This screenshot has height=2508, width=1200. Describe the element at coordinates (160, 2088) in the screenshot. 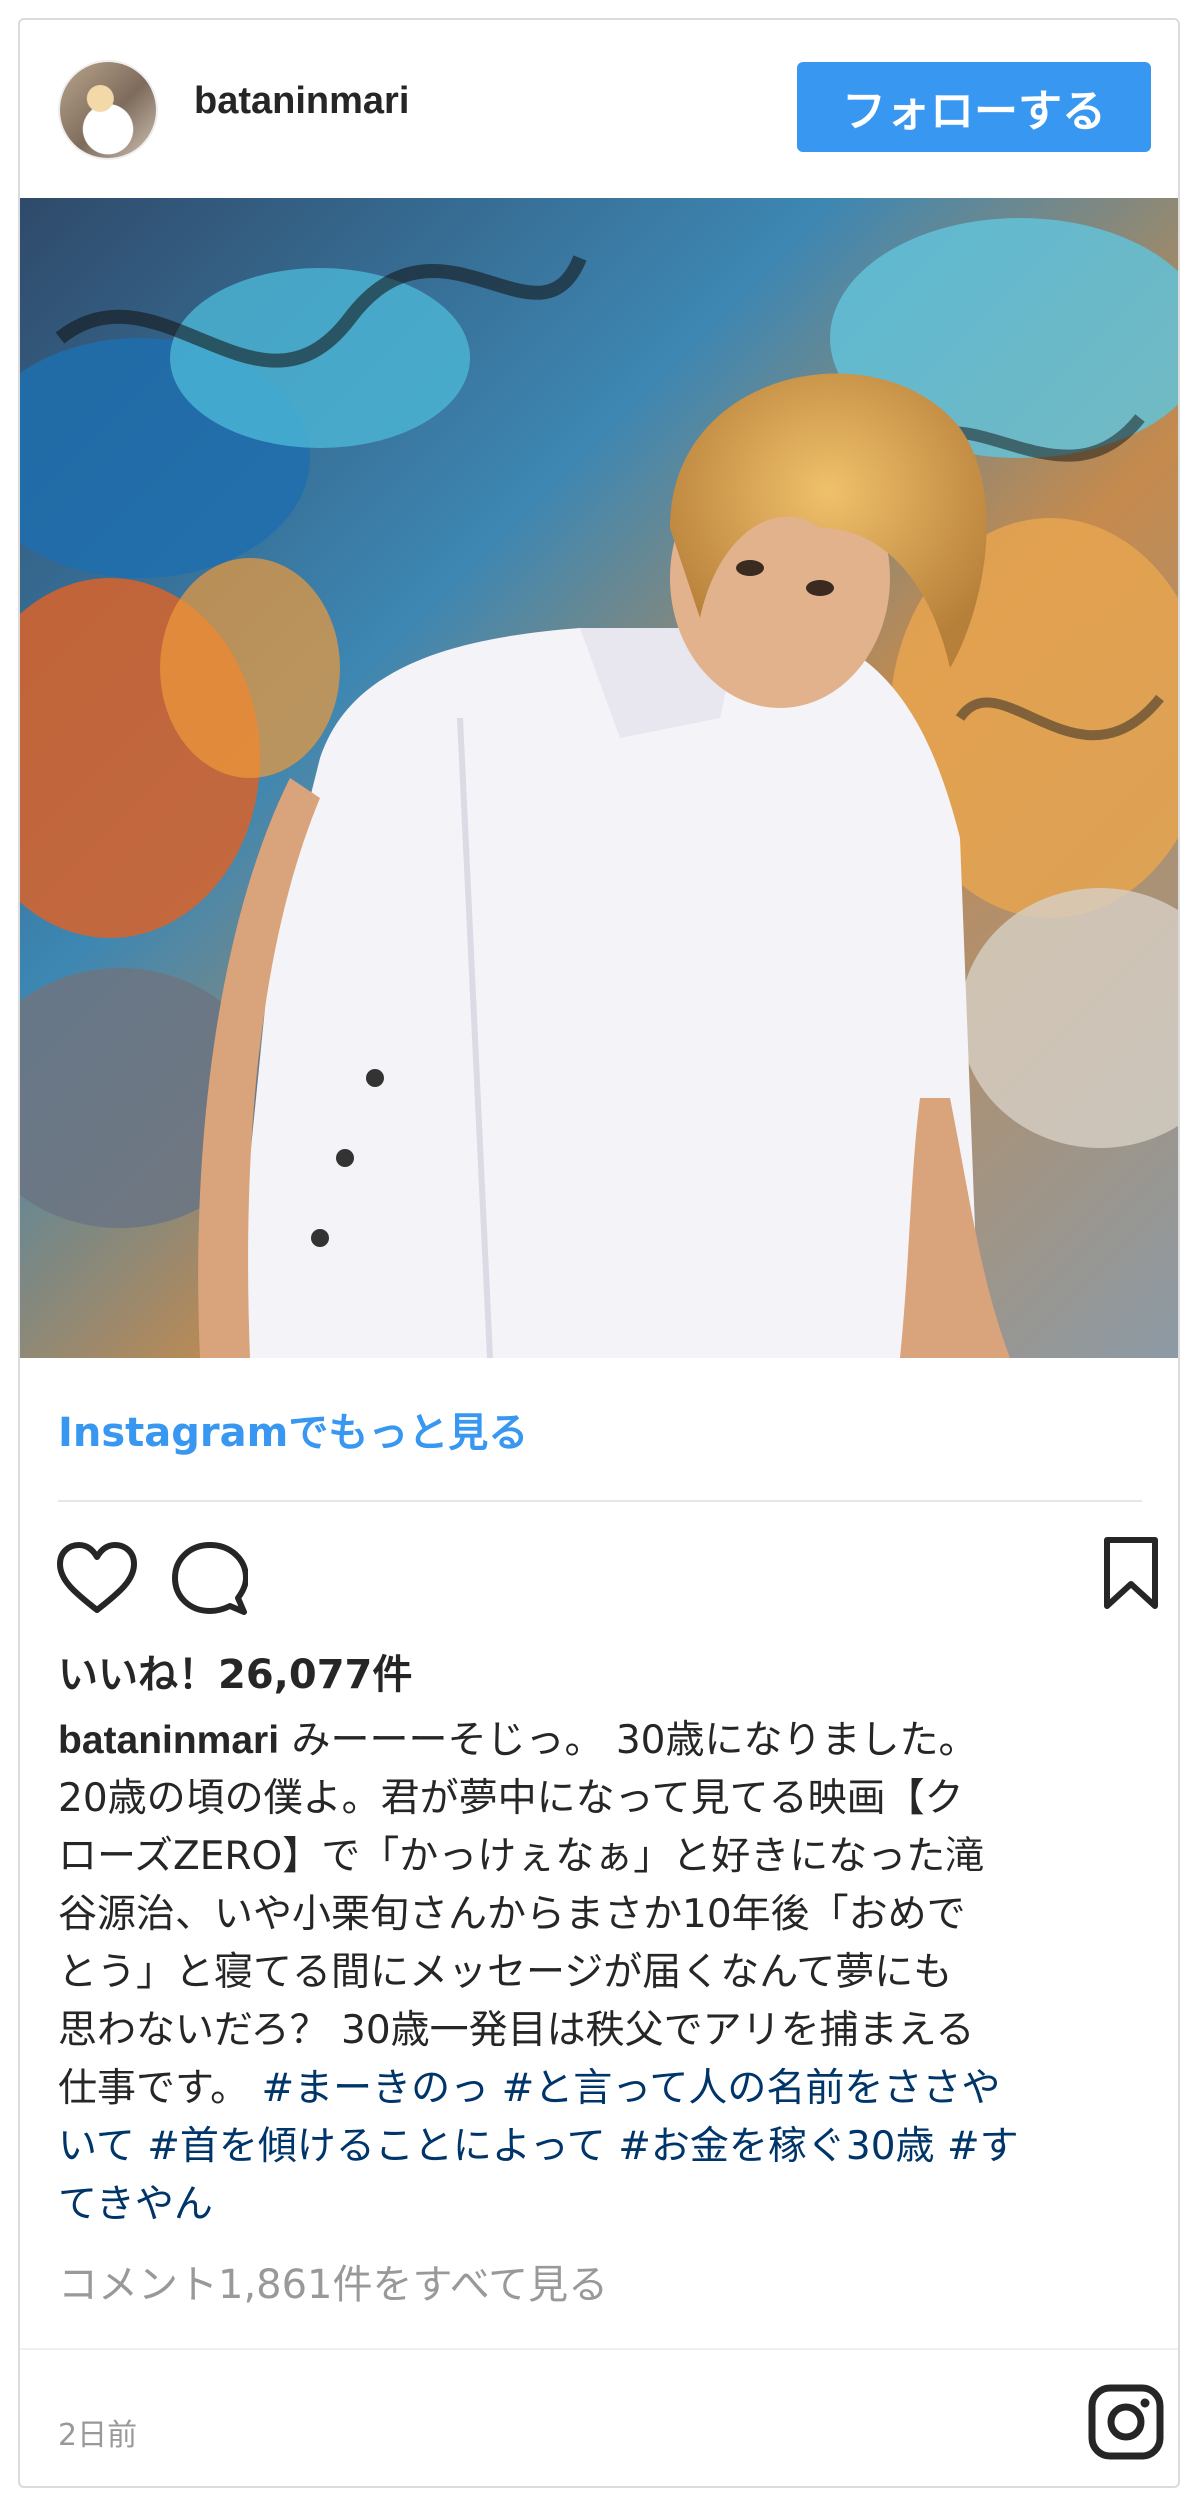

I see `caption-line-7-text: 仕事です。` at that location.